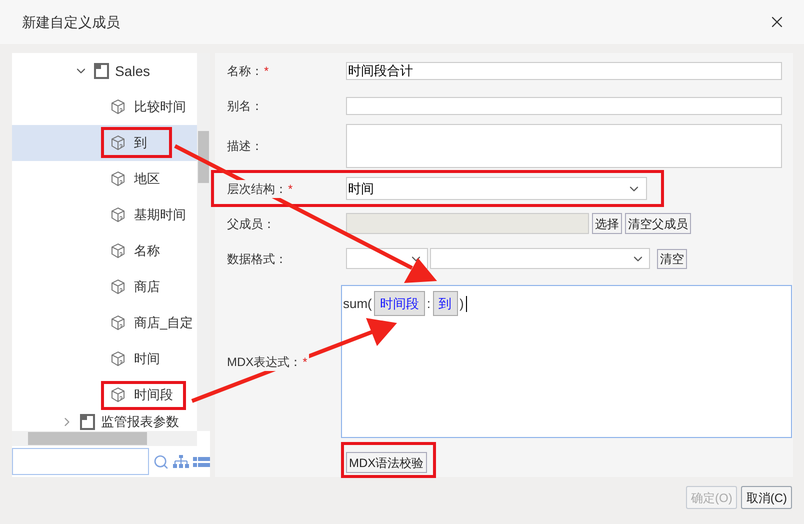 The width and height of the screenshot is (804, 524). What do you see at coordinates (136, 142) in the screenshot?
I see `highlight-box` at bounding box center [136, 142].